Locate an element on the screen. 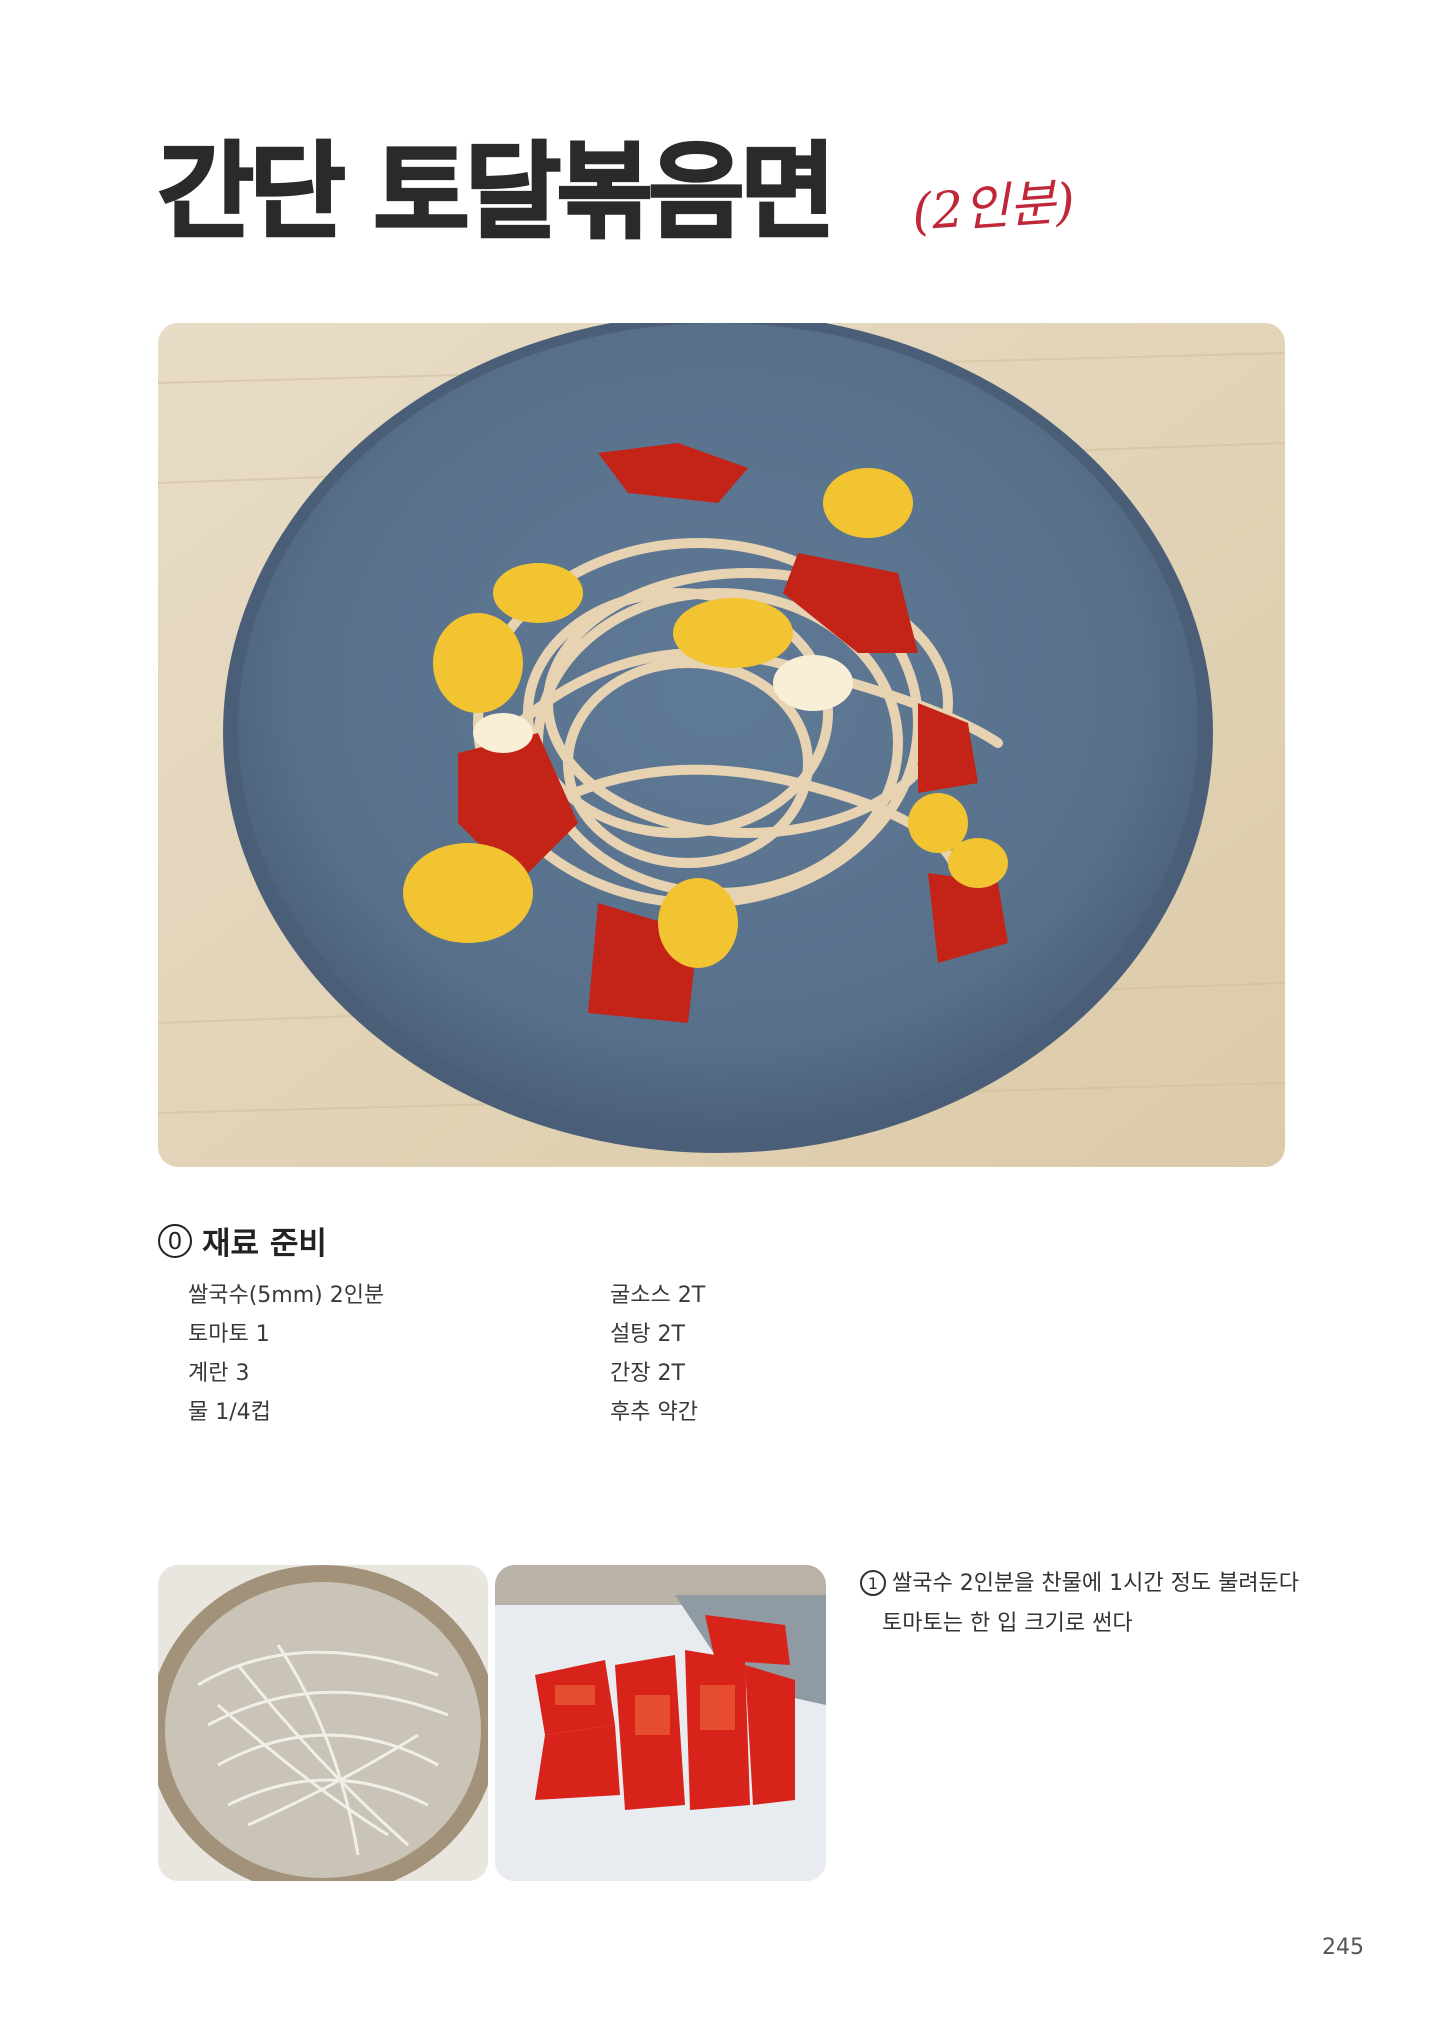 The image size is (1434, 2024). ingredient-item: 계란 3 is located at coordinates (219, 1373).